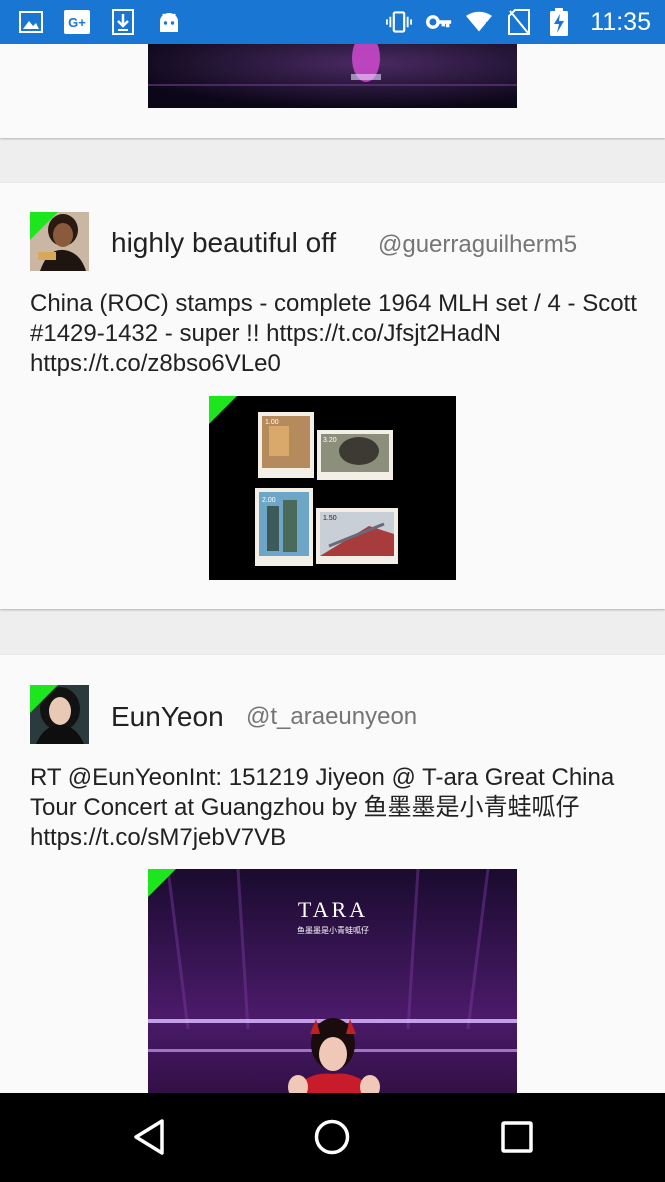 The image size is (665, 1182). I want to click on back-icon, so click(149, 1137).